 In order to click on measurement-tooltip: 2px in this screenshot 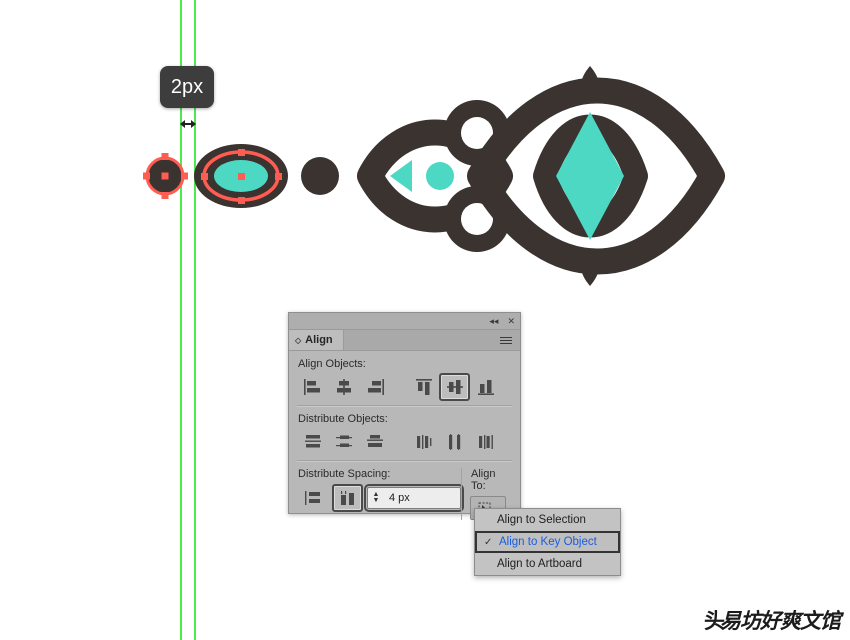, I will do `click(187, 87)`.